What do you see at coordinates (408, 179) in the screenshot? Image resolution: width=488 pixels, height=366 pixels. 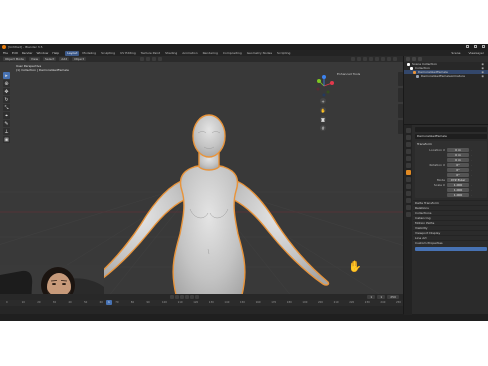 I see `modifier-tab-icon` at bounding box center [408, 179].